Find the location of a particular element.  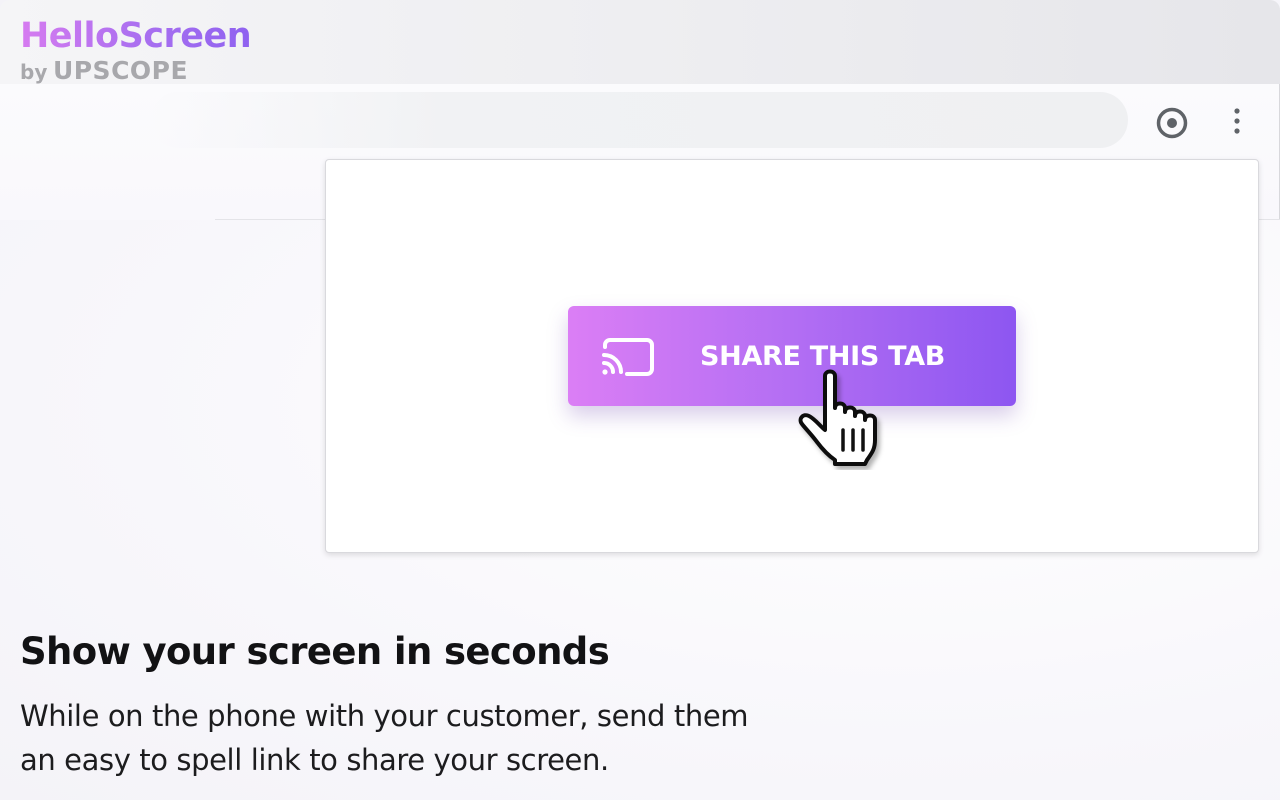

eye-target-icon is located at coordinates (1172, 123).